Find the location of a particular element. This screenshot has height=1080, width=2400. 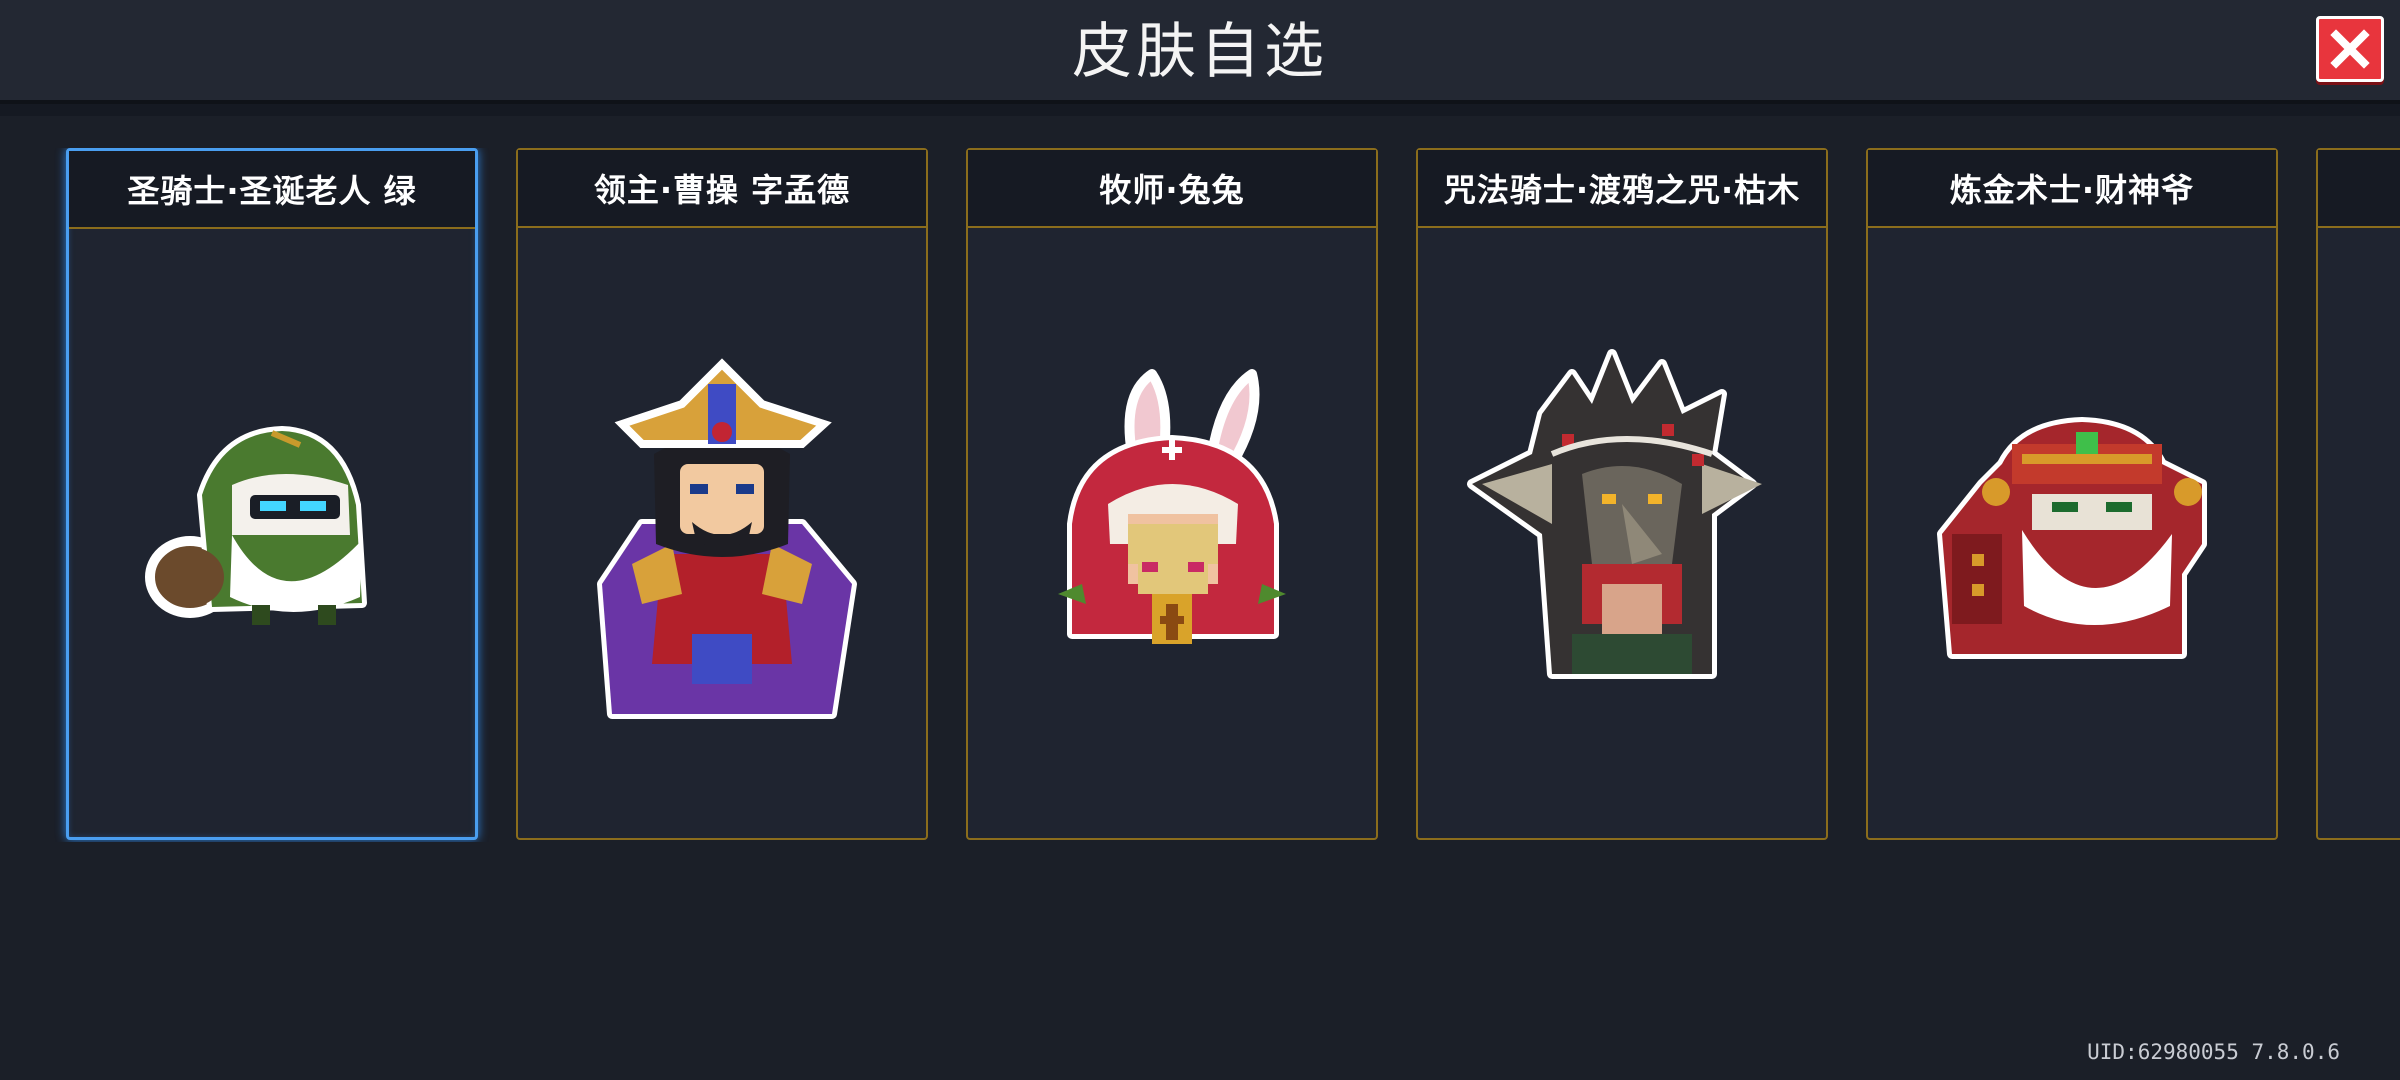

paladin-santa-green-sprite is located at coordinates (256, 525).